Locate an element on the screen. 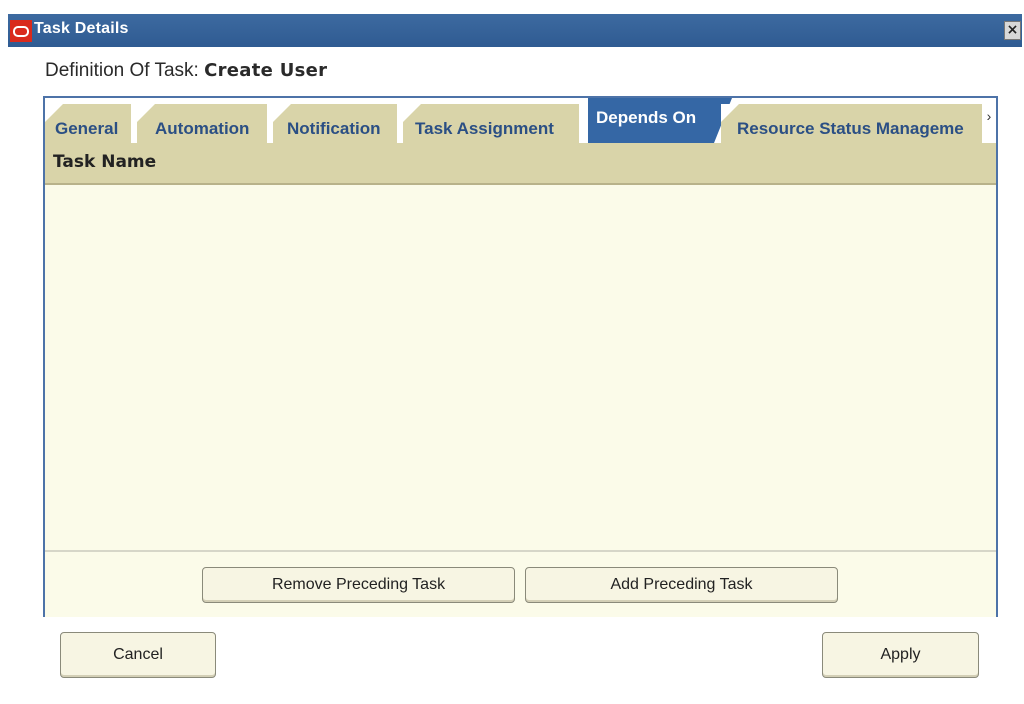  title-bar: Task Details × is located at coordinates (515, 30).